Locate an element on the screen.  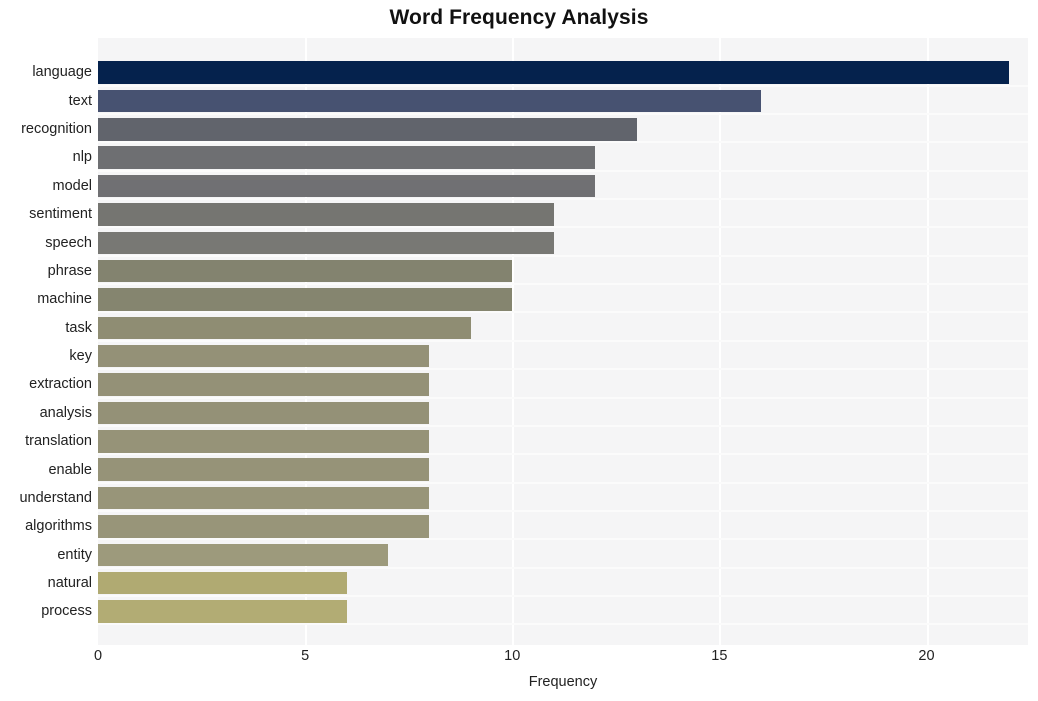
y-axis-tick-label: translation is located at coordinates (58, 441).